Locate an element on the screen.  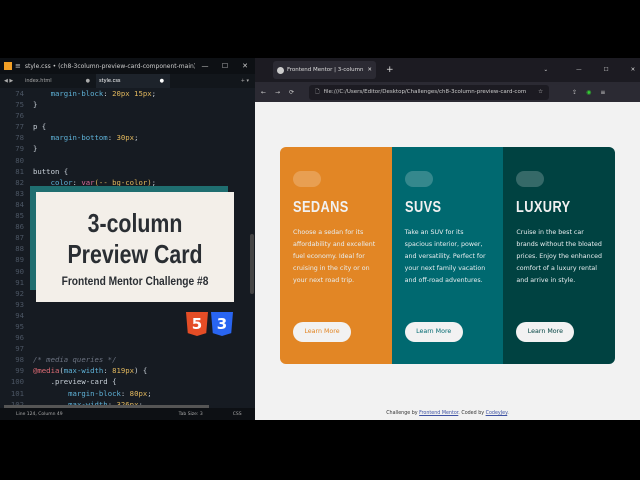
code-line: 79} is located at coordinates (124, 148).